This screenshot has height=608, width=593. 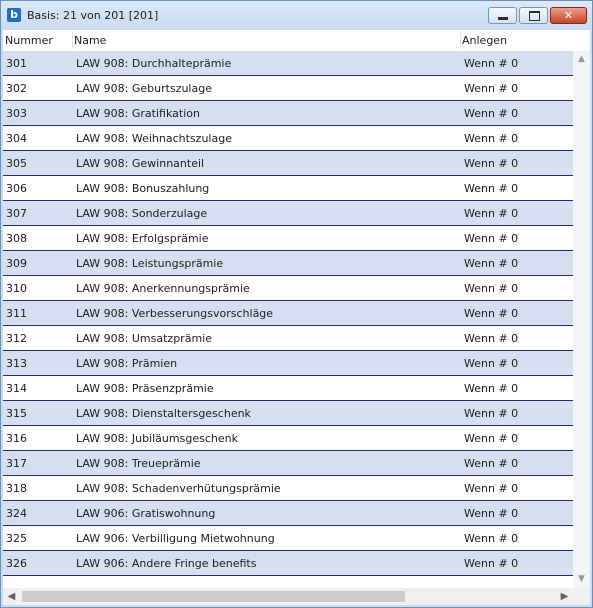 I want to click on minimize-button, so click(x=502, y=15).